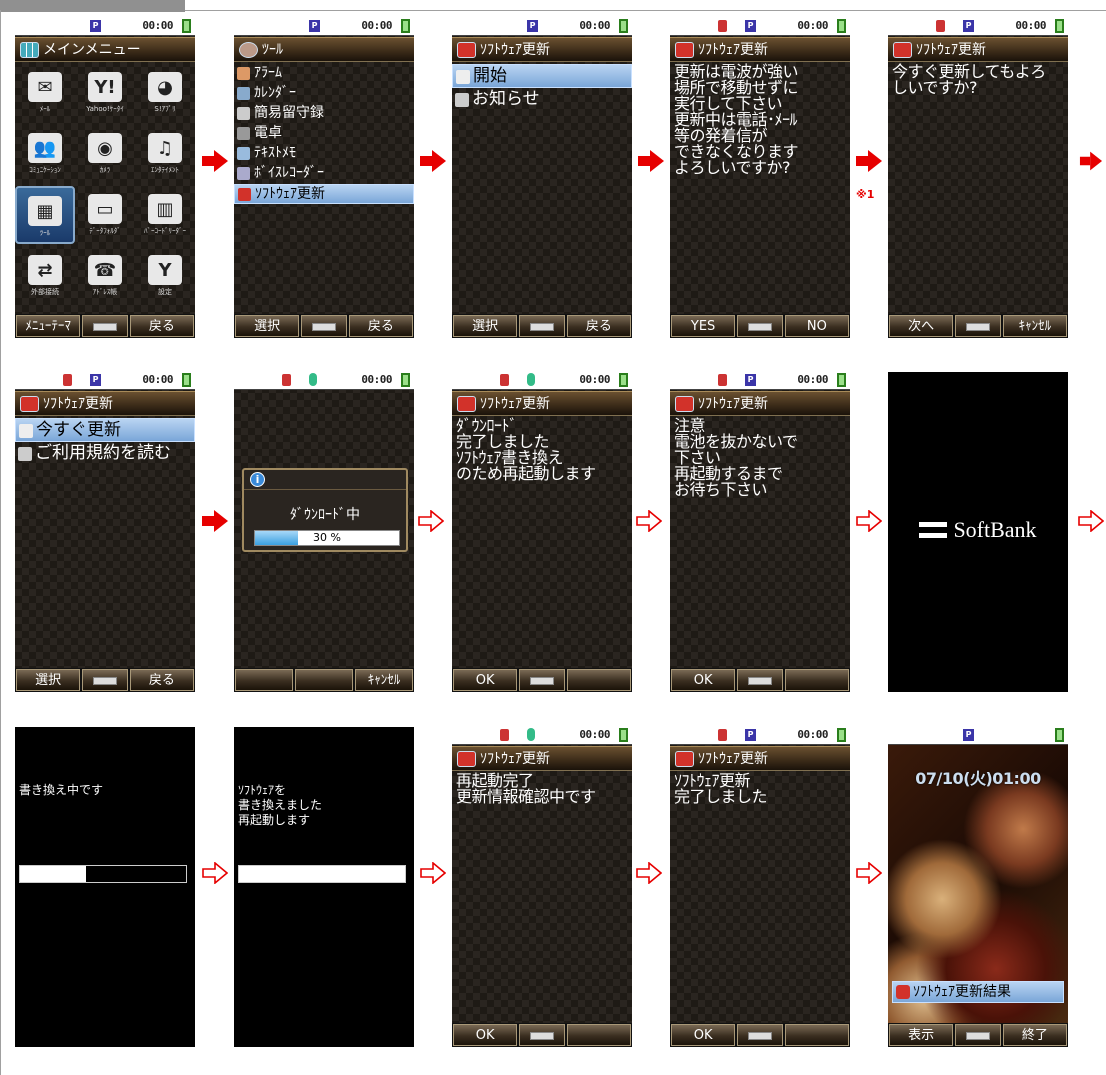  Describe the element at coordinates (921, 1035) in the screenshot. I see `softkey-display: 表示` at that location.